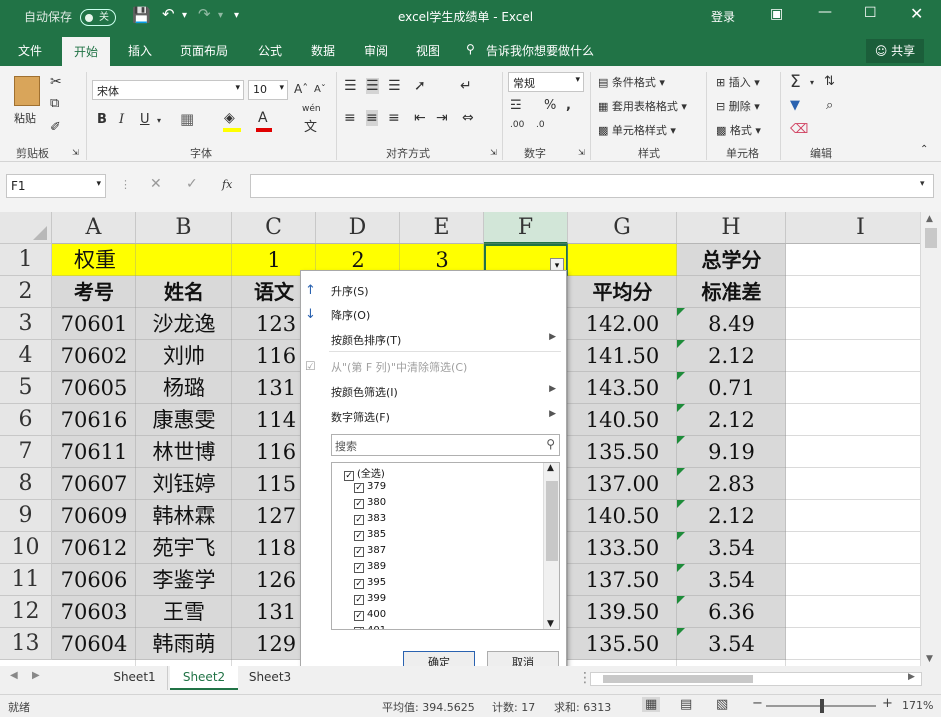 This screenshot has height=717, width=941. I want to click on column-header-h: H, so click(731, 228).